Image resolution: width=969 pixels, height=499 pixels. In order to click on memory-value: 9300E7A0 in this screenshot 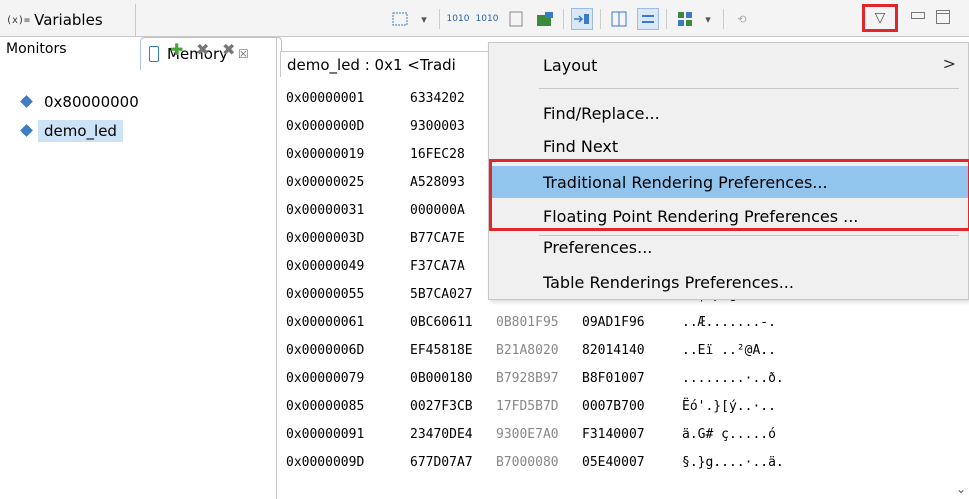, I will do `click(539, 434)`.